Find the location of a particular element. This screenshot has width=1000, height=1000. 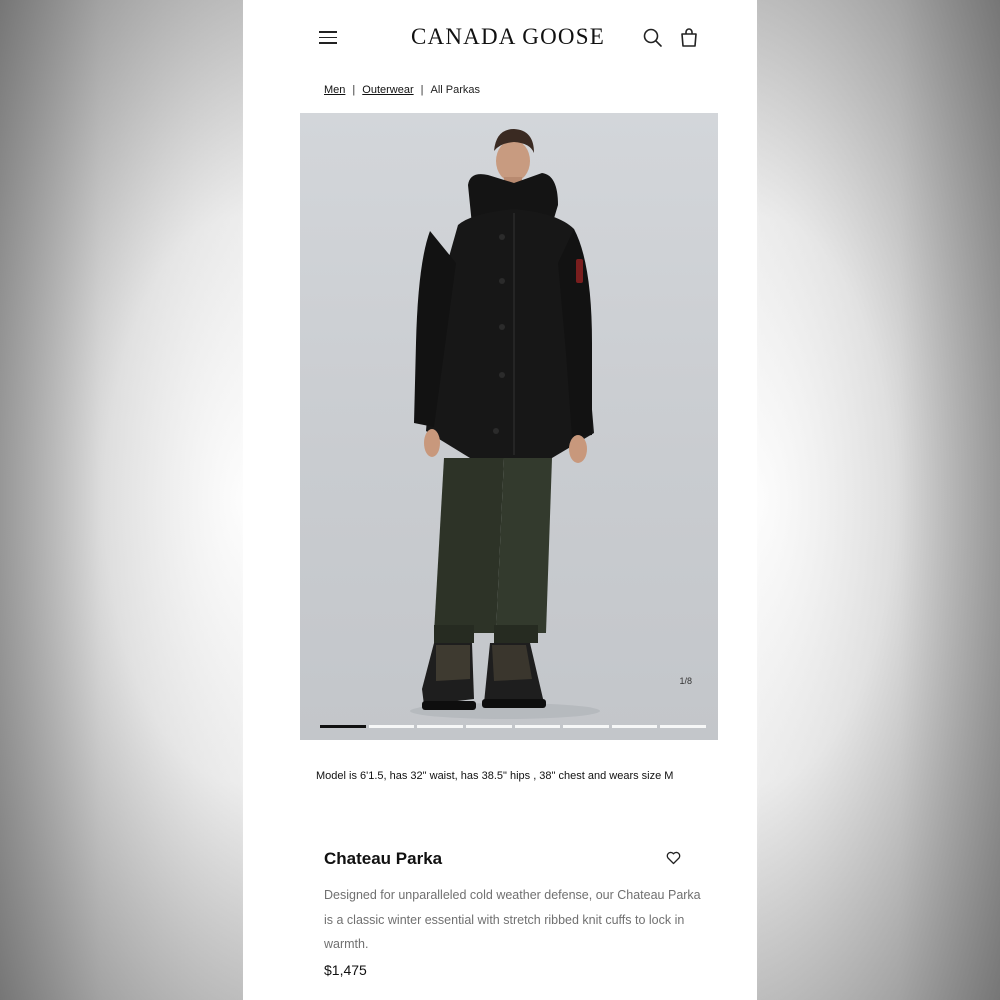

breadcrumb: Men | Outerwear | All Parkas is located at coordinates (402, 90).